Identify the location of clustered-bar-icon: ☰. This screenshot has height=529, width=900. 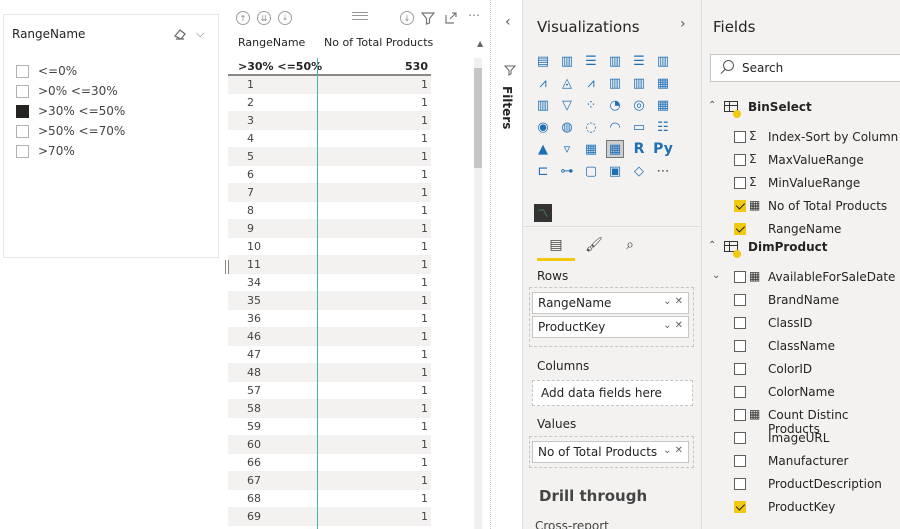
(591, 61).